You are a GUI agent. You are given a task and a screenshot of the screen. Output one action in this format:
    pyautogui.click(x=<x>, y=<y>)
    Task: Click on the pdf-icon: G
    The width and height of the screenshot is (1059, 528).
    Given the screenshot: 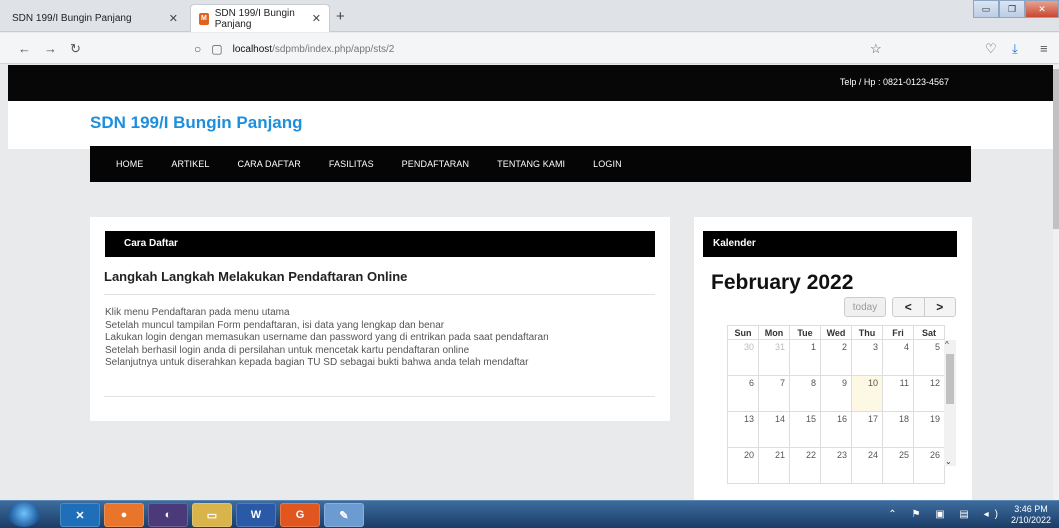 What is the action you would take?
    pyautogui.click(x=300, y=515)
    